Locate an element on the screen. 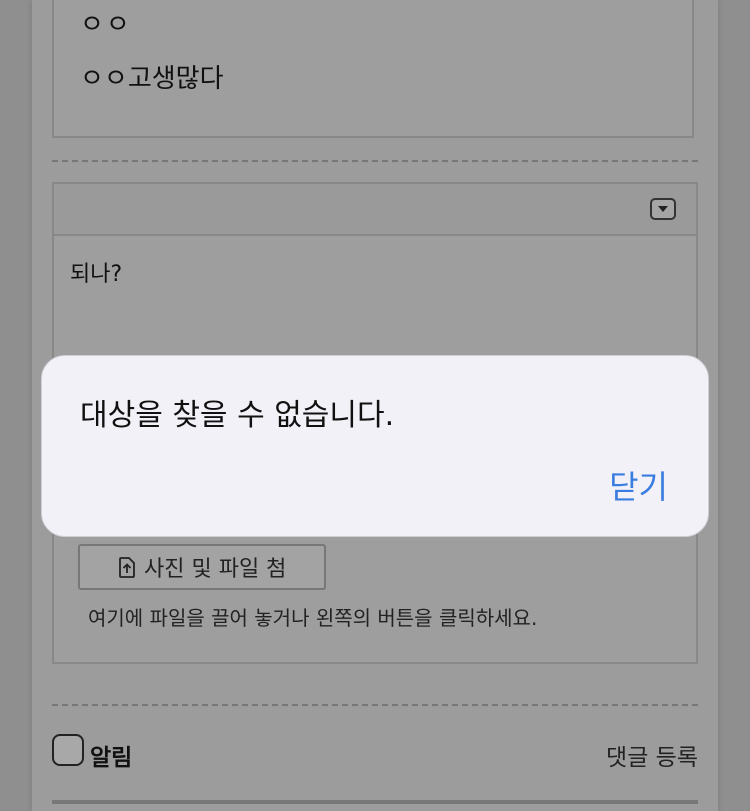 Image resolution: width=750 pixels, height=811 pixels. dialog-close-button: 닫기 is located at coordinates (638, 485).